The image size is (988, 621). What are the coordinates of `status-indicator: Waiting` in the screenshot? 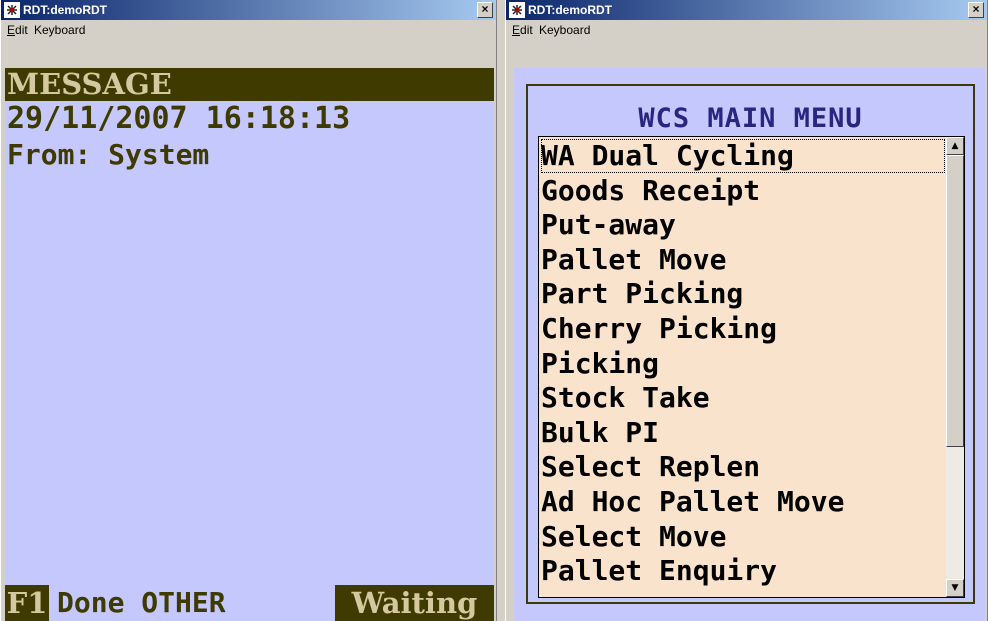 It's located at (414, 603).